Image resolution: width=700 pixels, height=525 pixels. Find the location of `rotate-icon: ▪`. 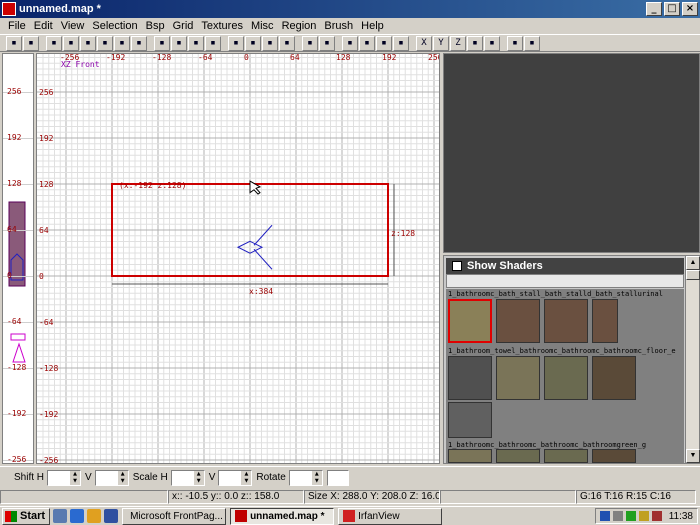

rotate-icon: ▪ is located at coordinates (401, 43).